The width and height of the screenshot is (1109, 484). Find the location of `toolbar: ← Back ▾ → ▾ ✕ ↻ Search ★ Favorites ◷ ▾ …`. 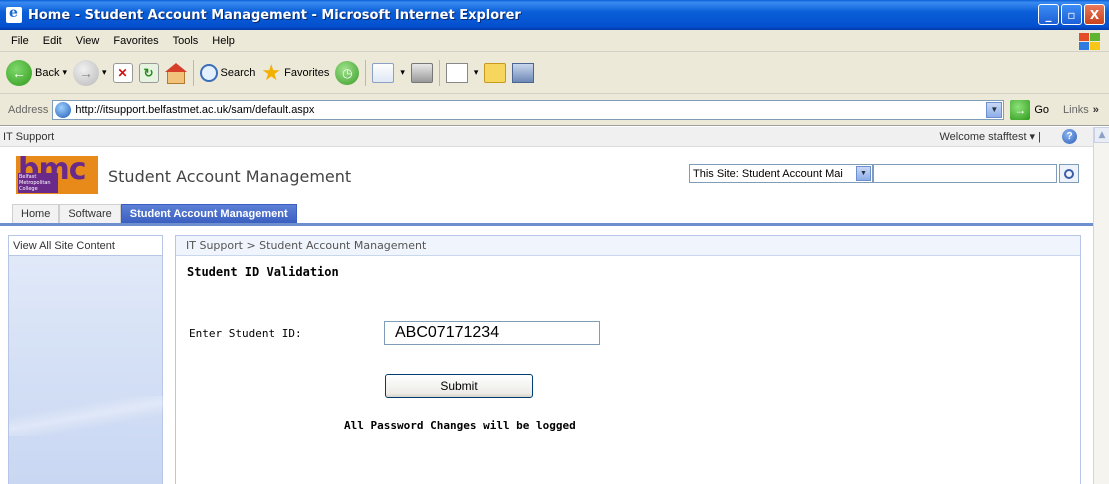

toolbar: ← Back ▾ → ▾ ✕ ↻ Search ★ Favorites ◷ ▾ … is located at coordinates (554, 73).